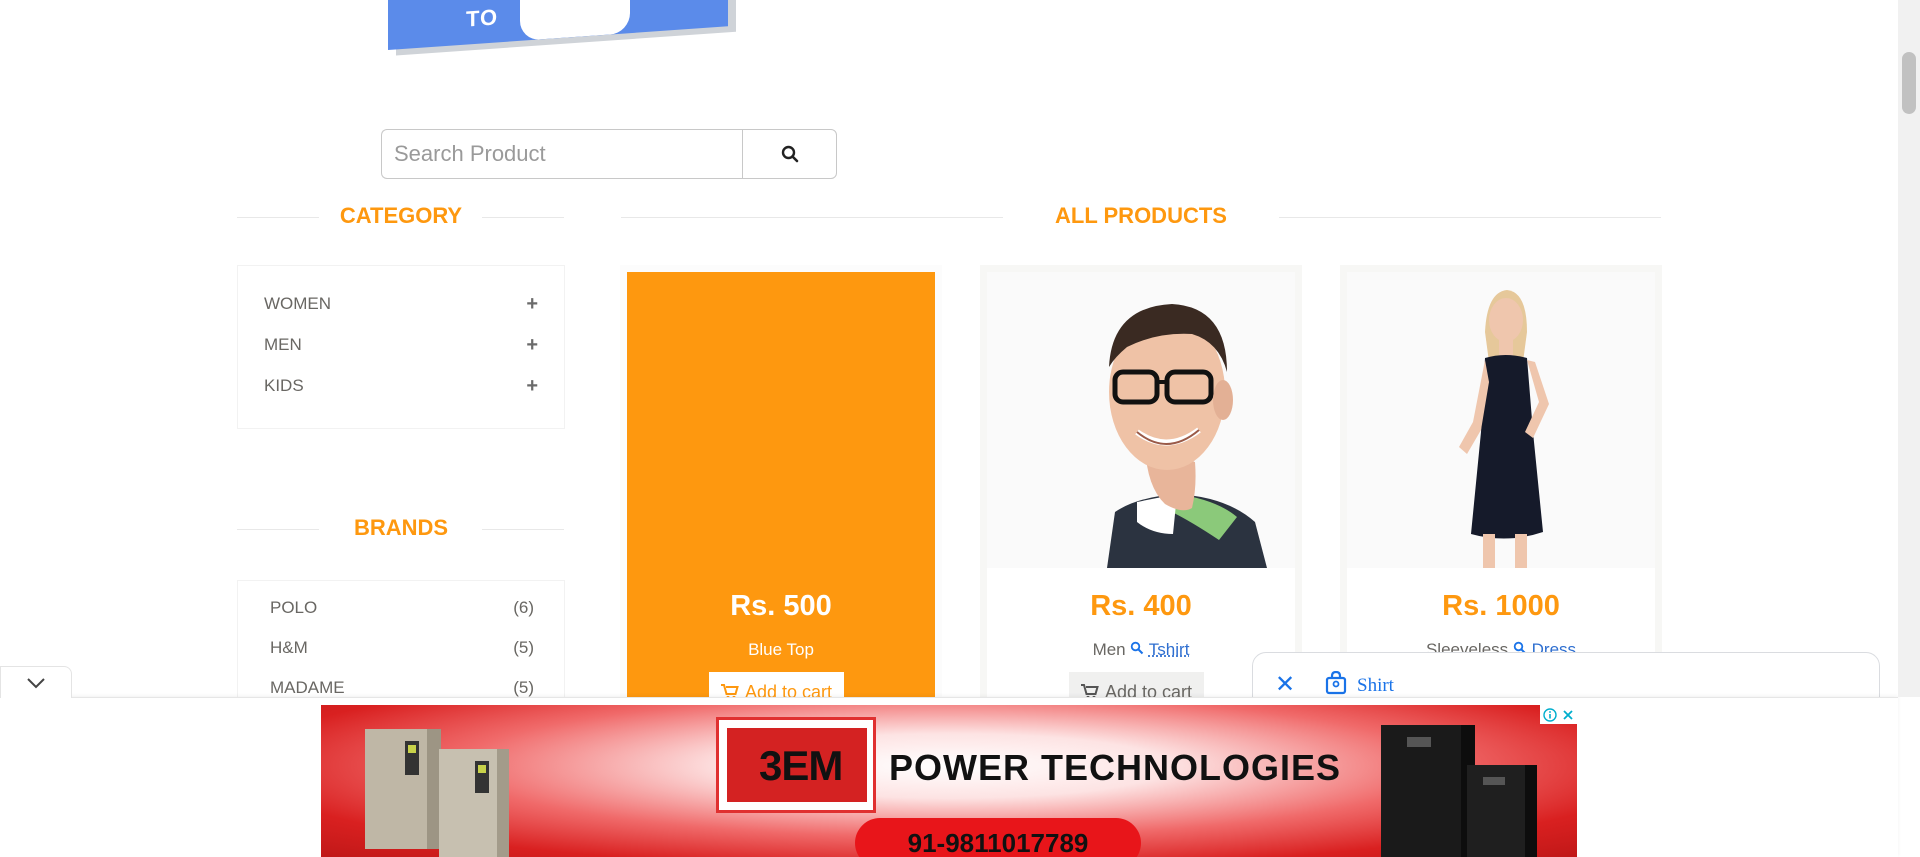  Describe the element at coordinates (567, 154) in the screenshot. I see `search-input` at that location.